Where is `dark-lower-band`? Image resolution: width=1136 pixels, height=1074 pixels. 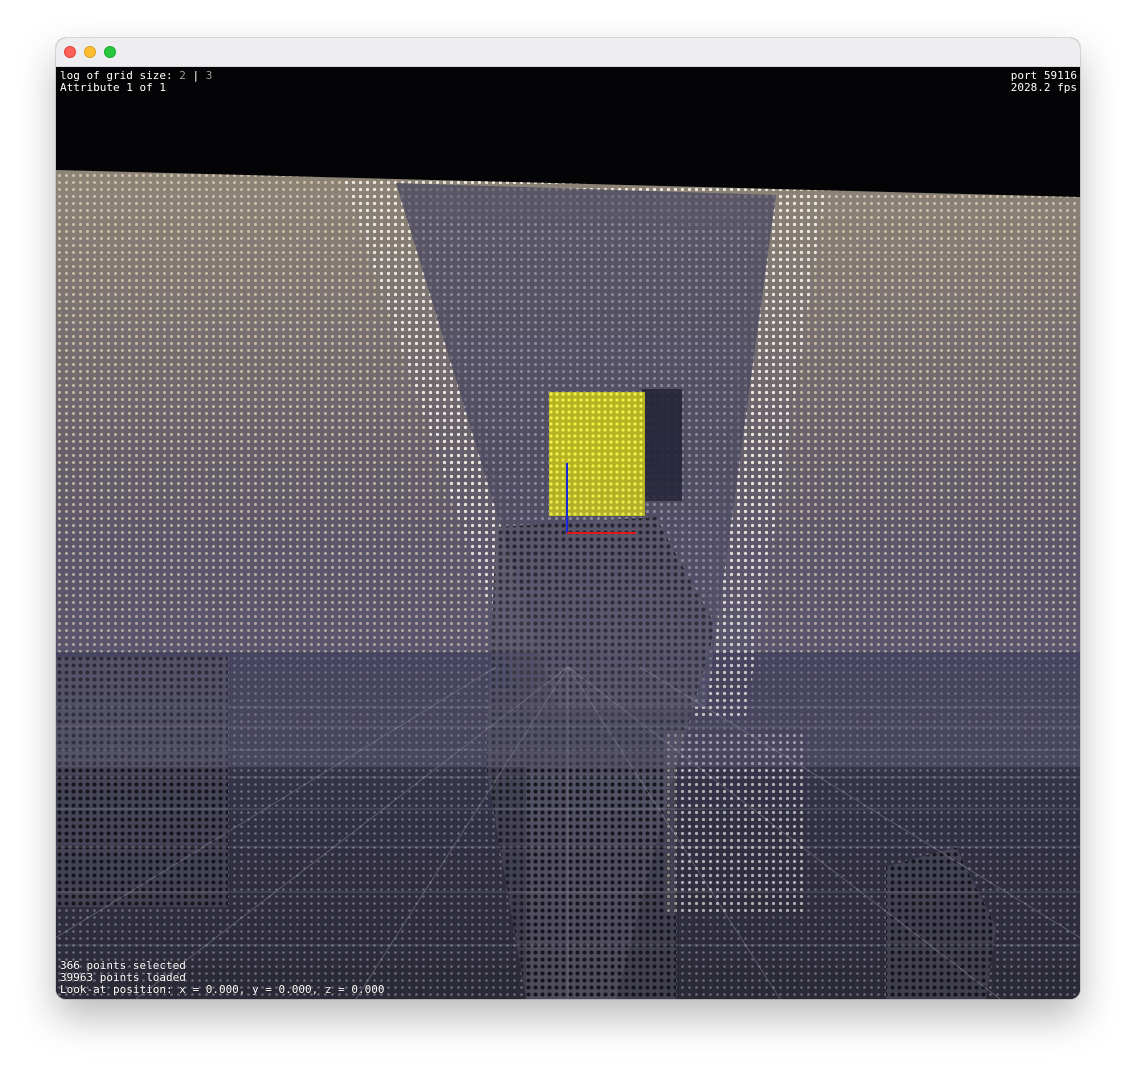
dark-lower-band is located at coordinates (601, 883).